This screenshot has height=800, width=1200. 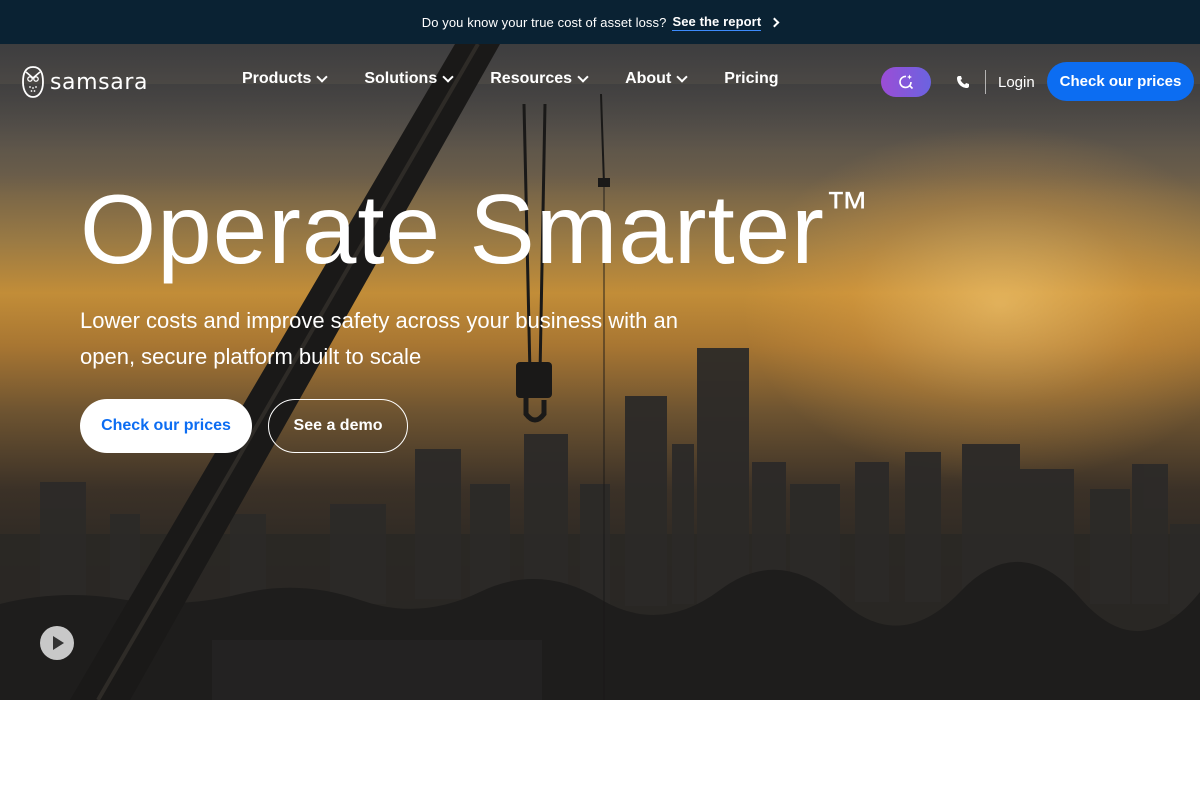 What do you see at coordinates (99, 82) in the screenshot?
I see `logo-wordmark: samsara` at bounding box center [99, 82].